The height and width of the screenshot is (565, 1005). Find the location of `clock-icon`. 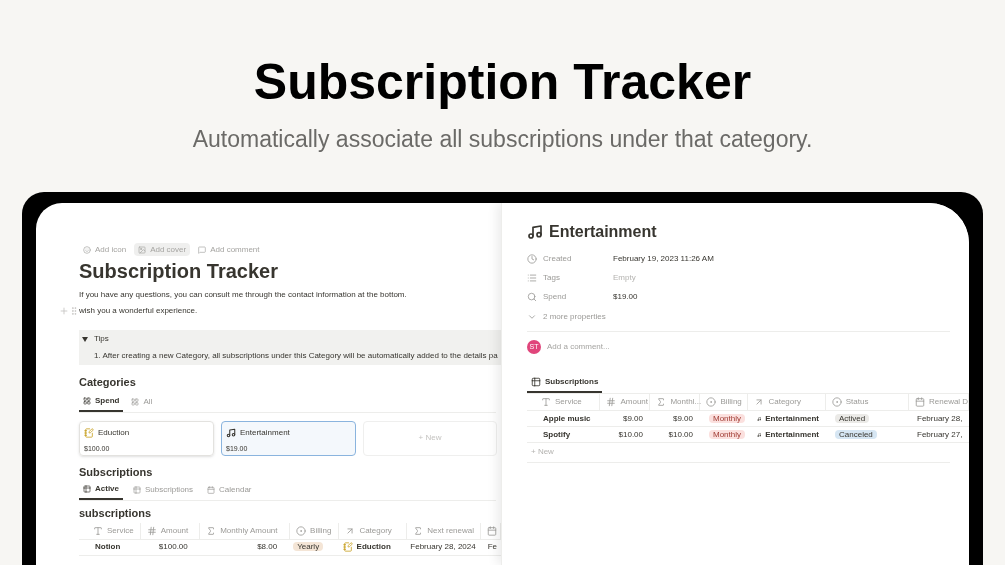

clock-icon is located at coordinates (532, 259).